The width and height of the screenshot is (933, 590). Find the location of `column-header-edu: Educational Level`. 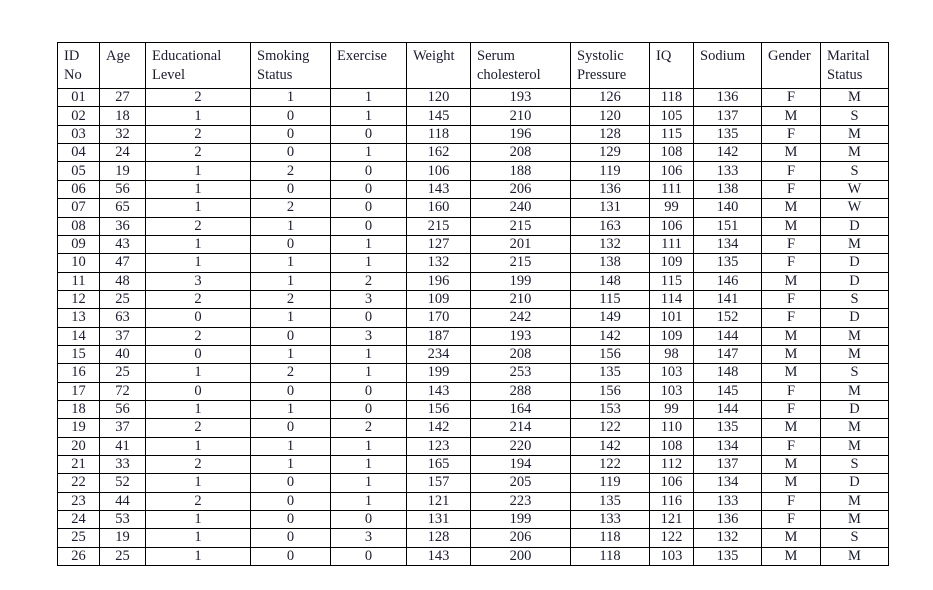

column-header-edu: Educational Level is located at coordinates (198, 65).